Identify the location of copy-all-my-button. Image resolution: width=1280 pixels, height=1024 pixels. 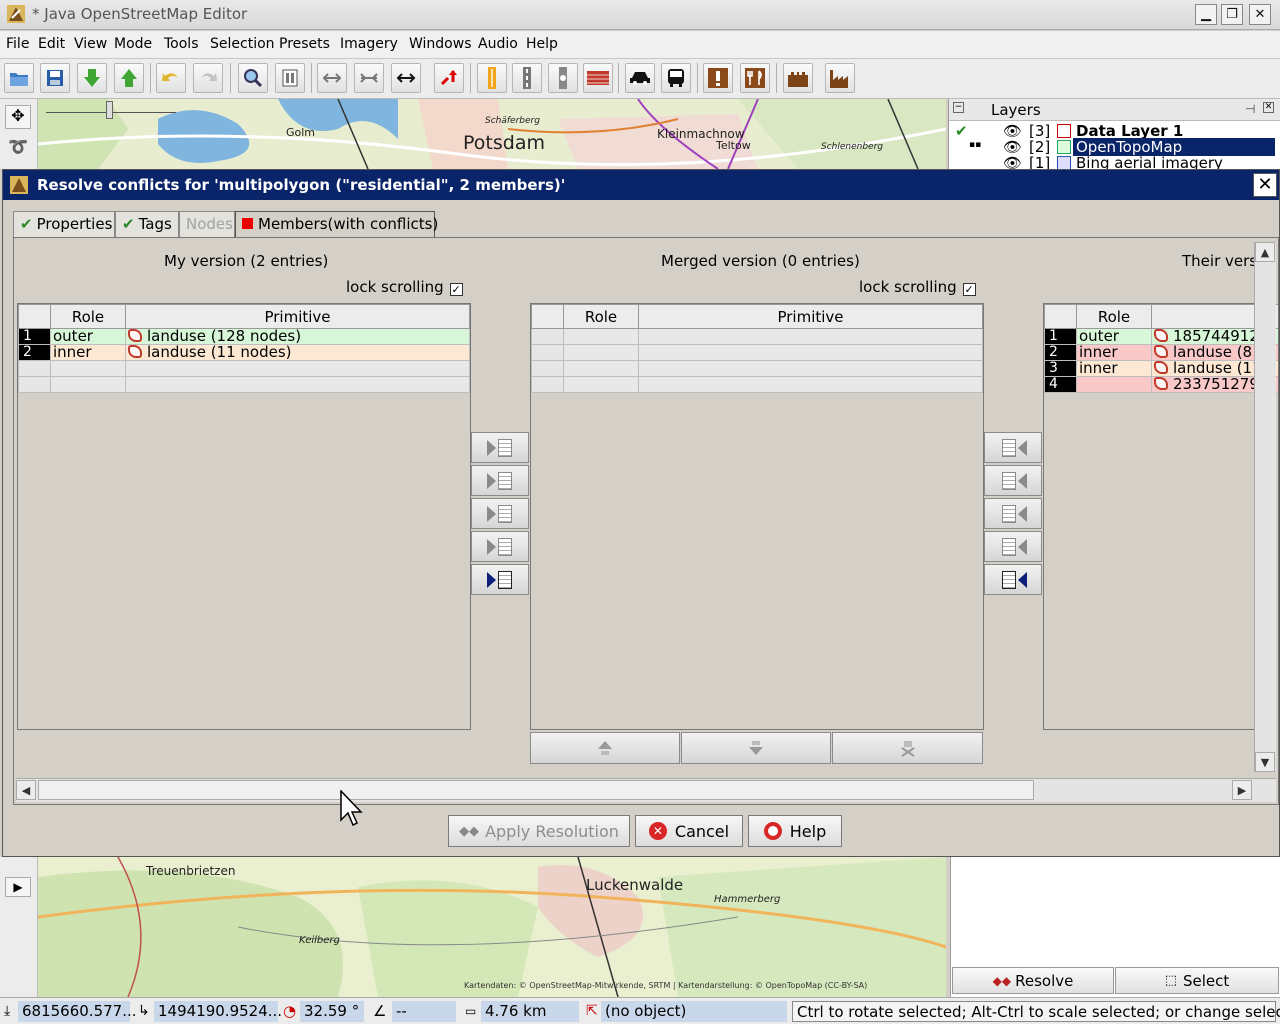
(500, 579).